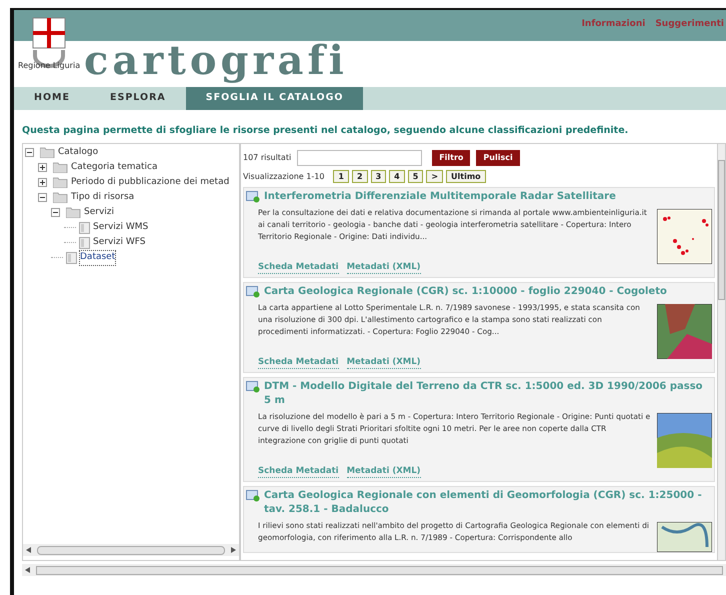 The width and height of the screenshot is (726, 595). Describe the element at coordinates (416, 177) in the screenshot. I see `page-button: 5` at that location.